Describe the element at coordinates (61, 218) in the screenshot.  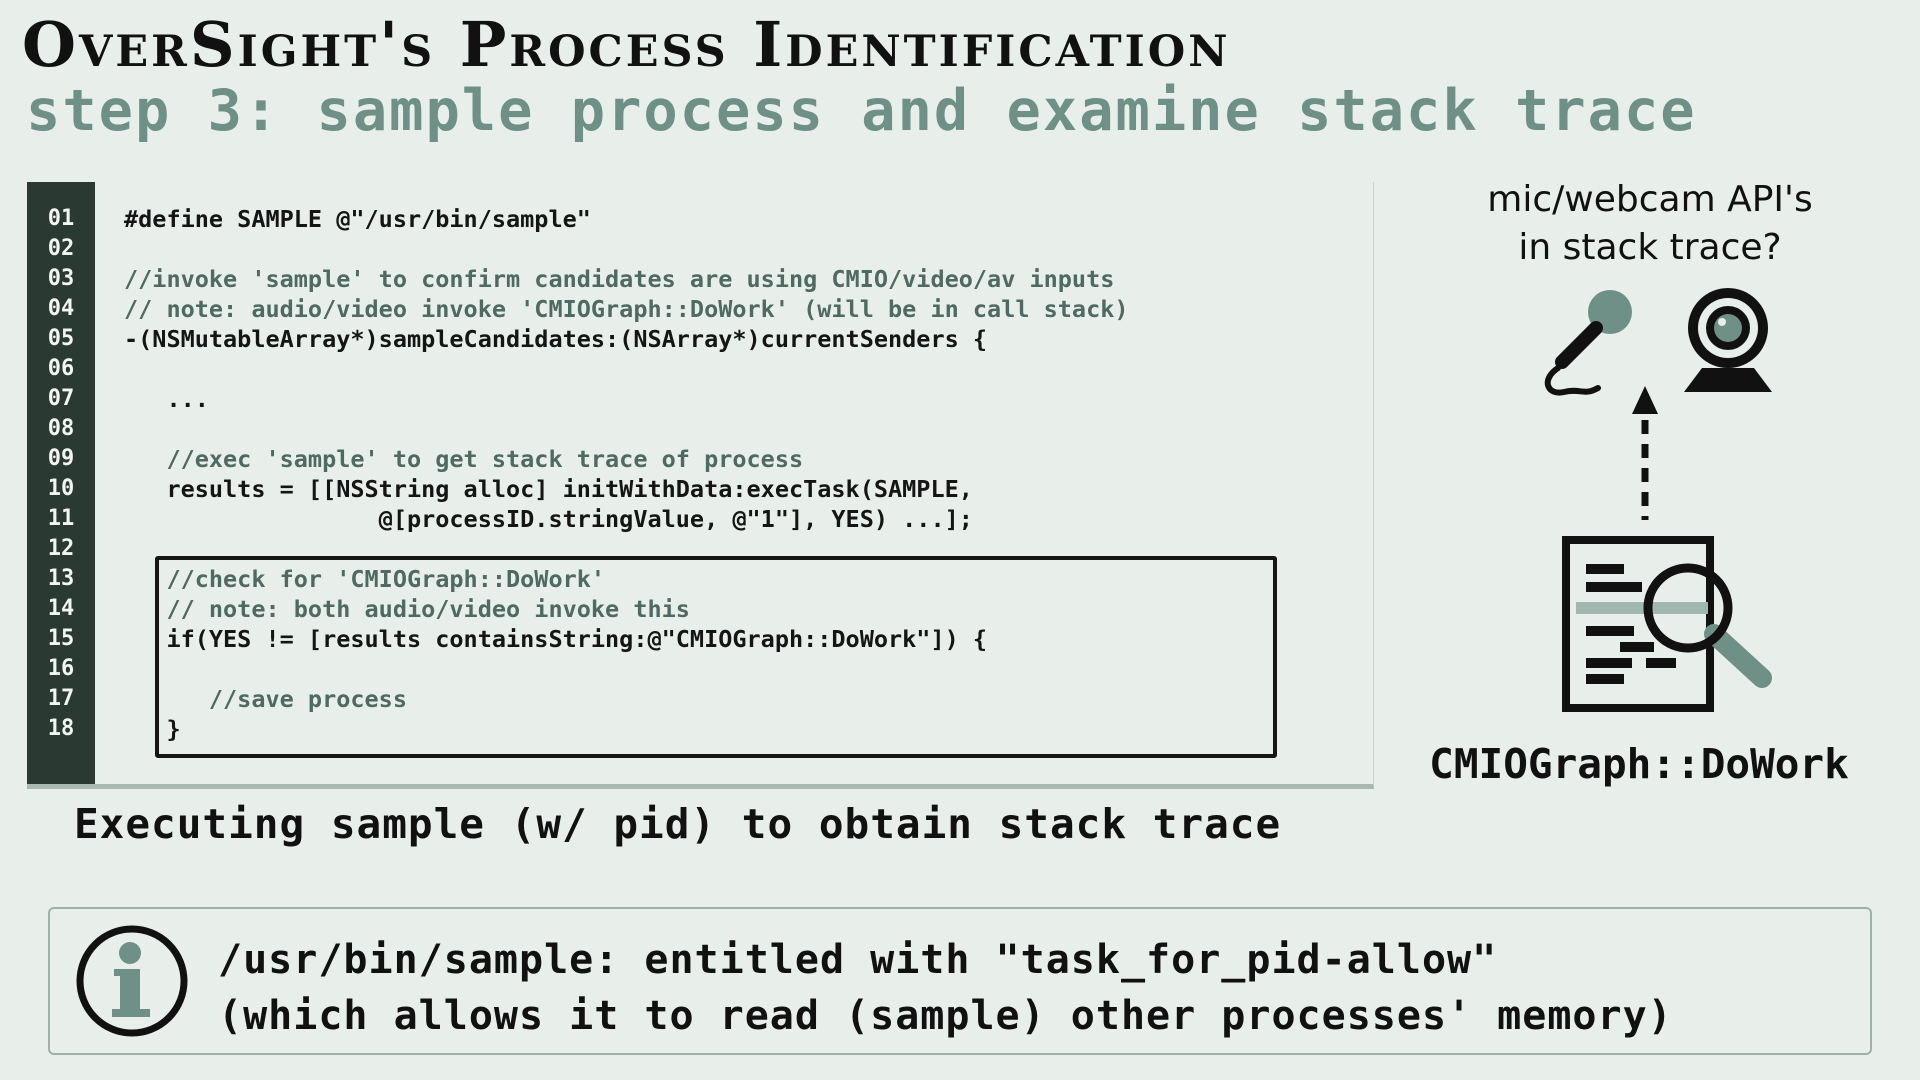
I see `line-number: 01` at that location.